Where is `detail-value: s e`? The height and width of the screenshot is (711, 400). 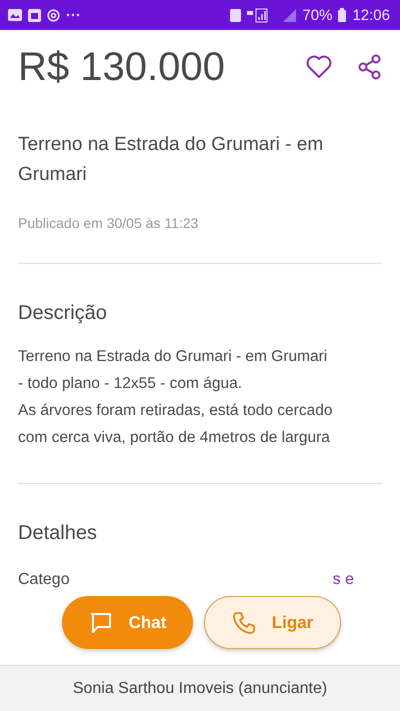 detail-value: s e is located at coordinates (343, 580).